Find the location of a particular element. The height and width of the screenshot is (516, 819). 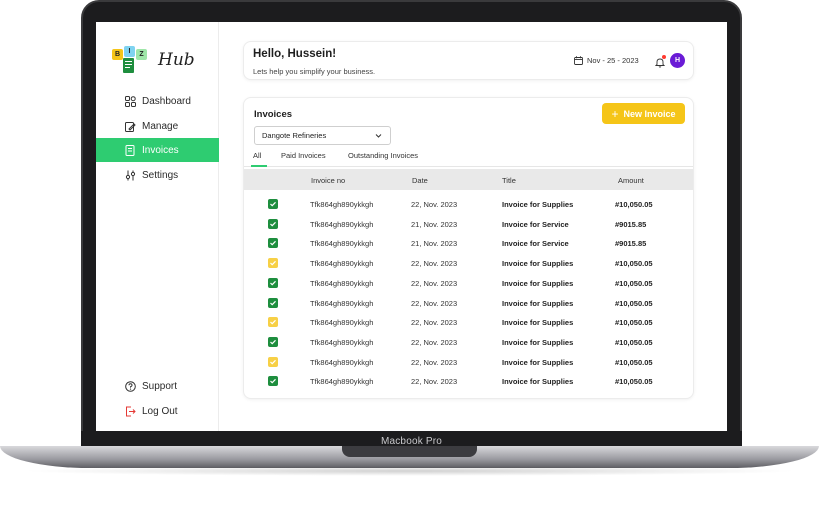

sidebar-item-settings: Settings is located at coordinates (157, 175).